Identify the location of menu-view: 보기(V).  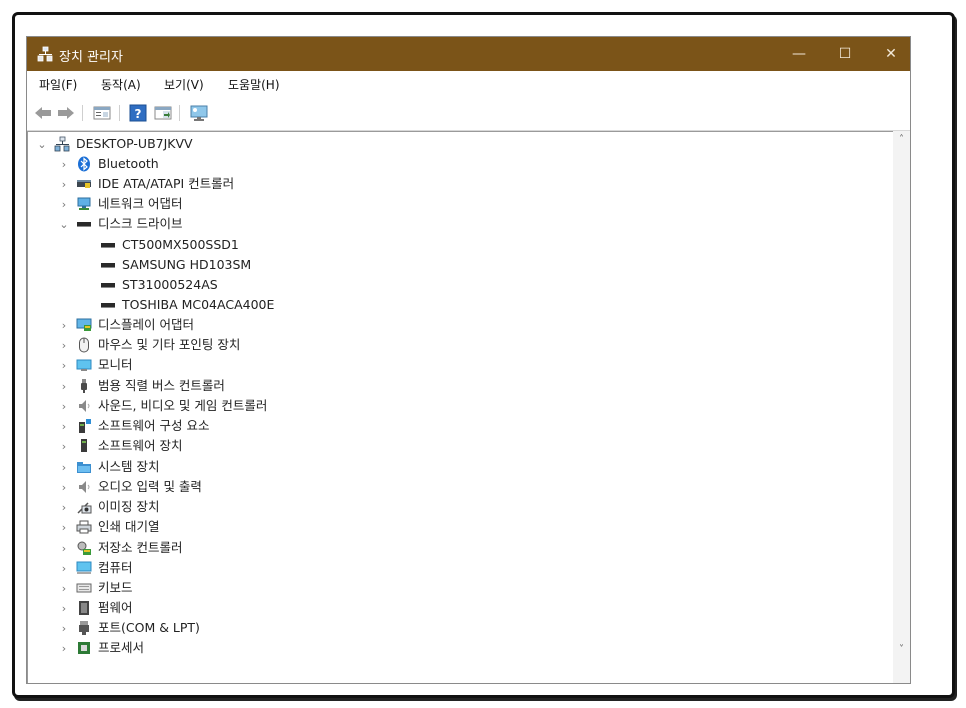
(184, 84).